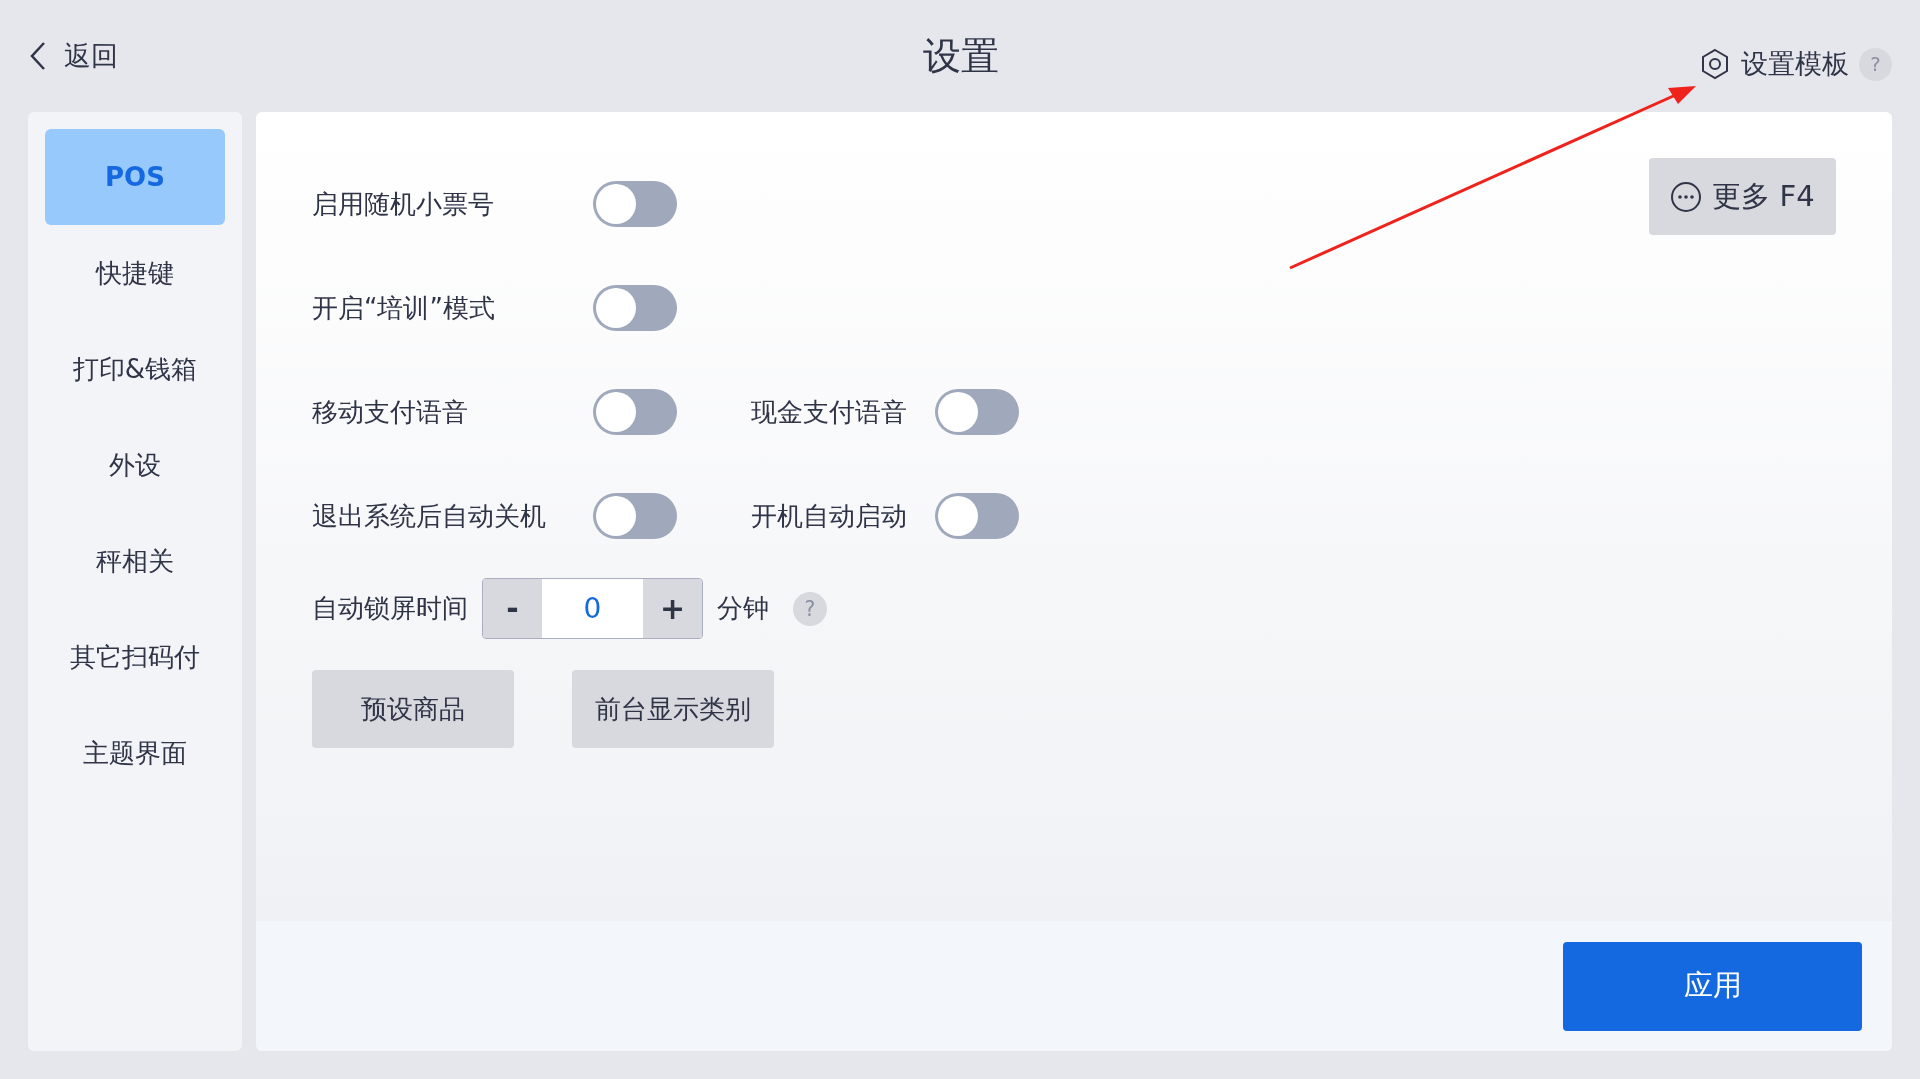 The height and width of the screenshot is (1079, 1920). Describe the element at coordinates (1742, 196) in the screenshot. I see `more-button: 更多 F4` at that location.